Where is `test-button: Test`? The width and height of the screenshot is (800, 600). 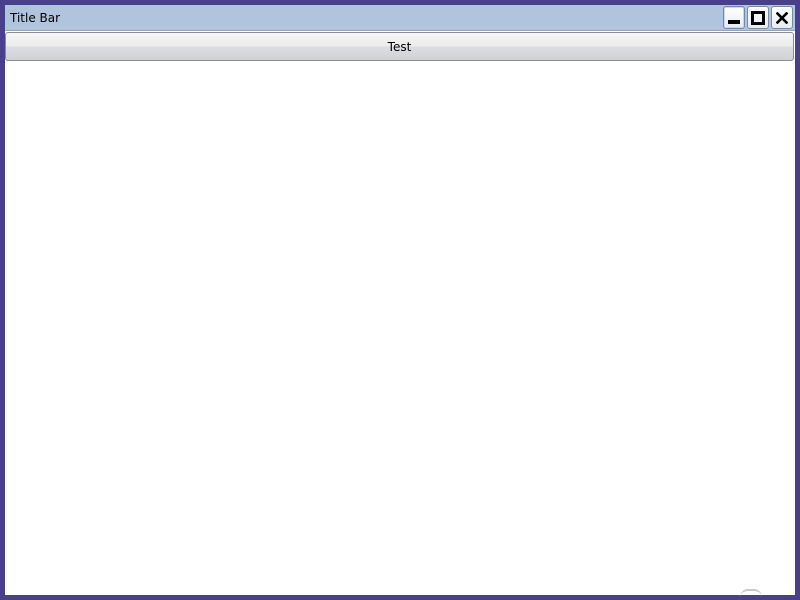 test-button: Test is located at coordinates (399, 46).